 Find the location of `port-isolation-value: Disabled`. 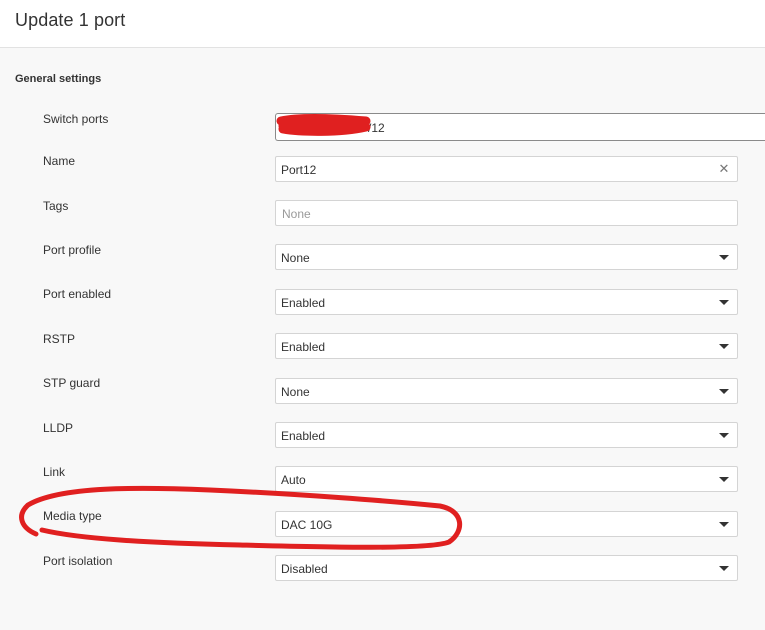

port-isolation-value: Disabled is located at coordinates (304, 569).